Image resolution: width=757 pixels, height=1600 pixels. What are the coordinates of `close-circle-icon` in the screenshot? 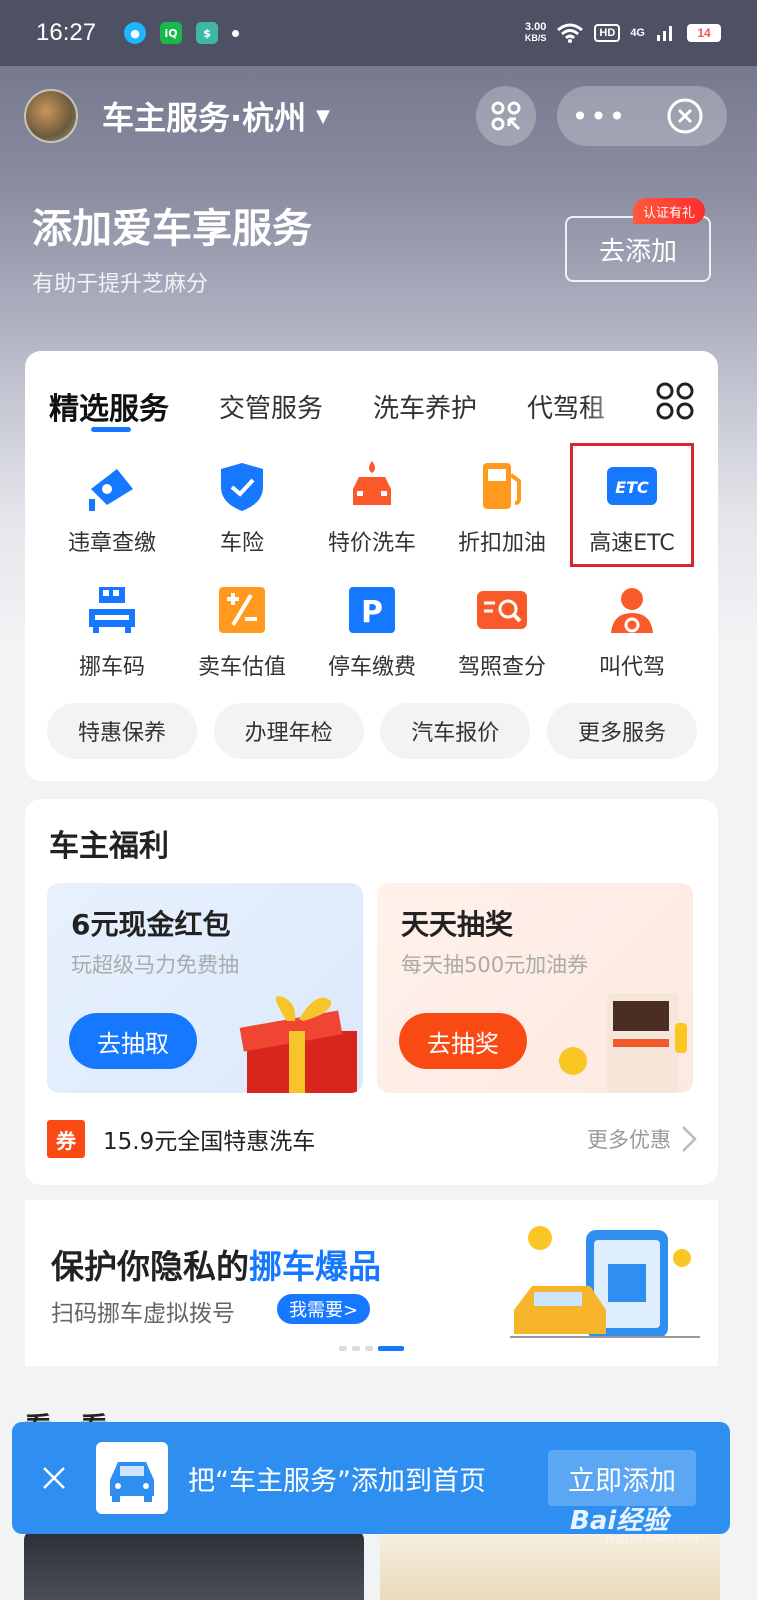 It's located at (684, 116).